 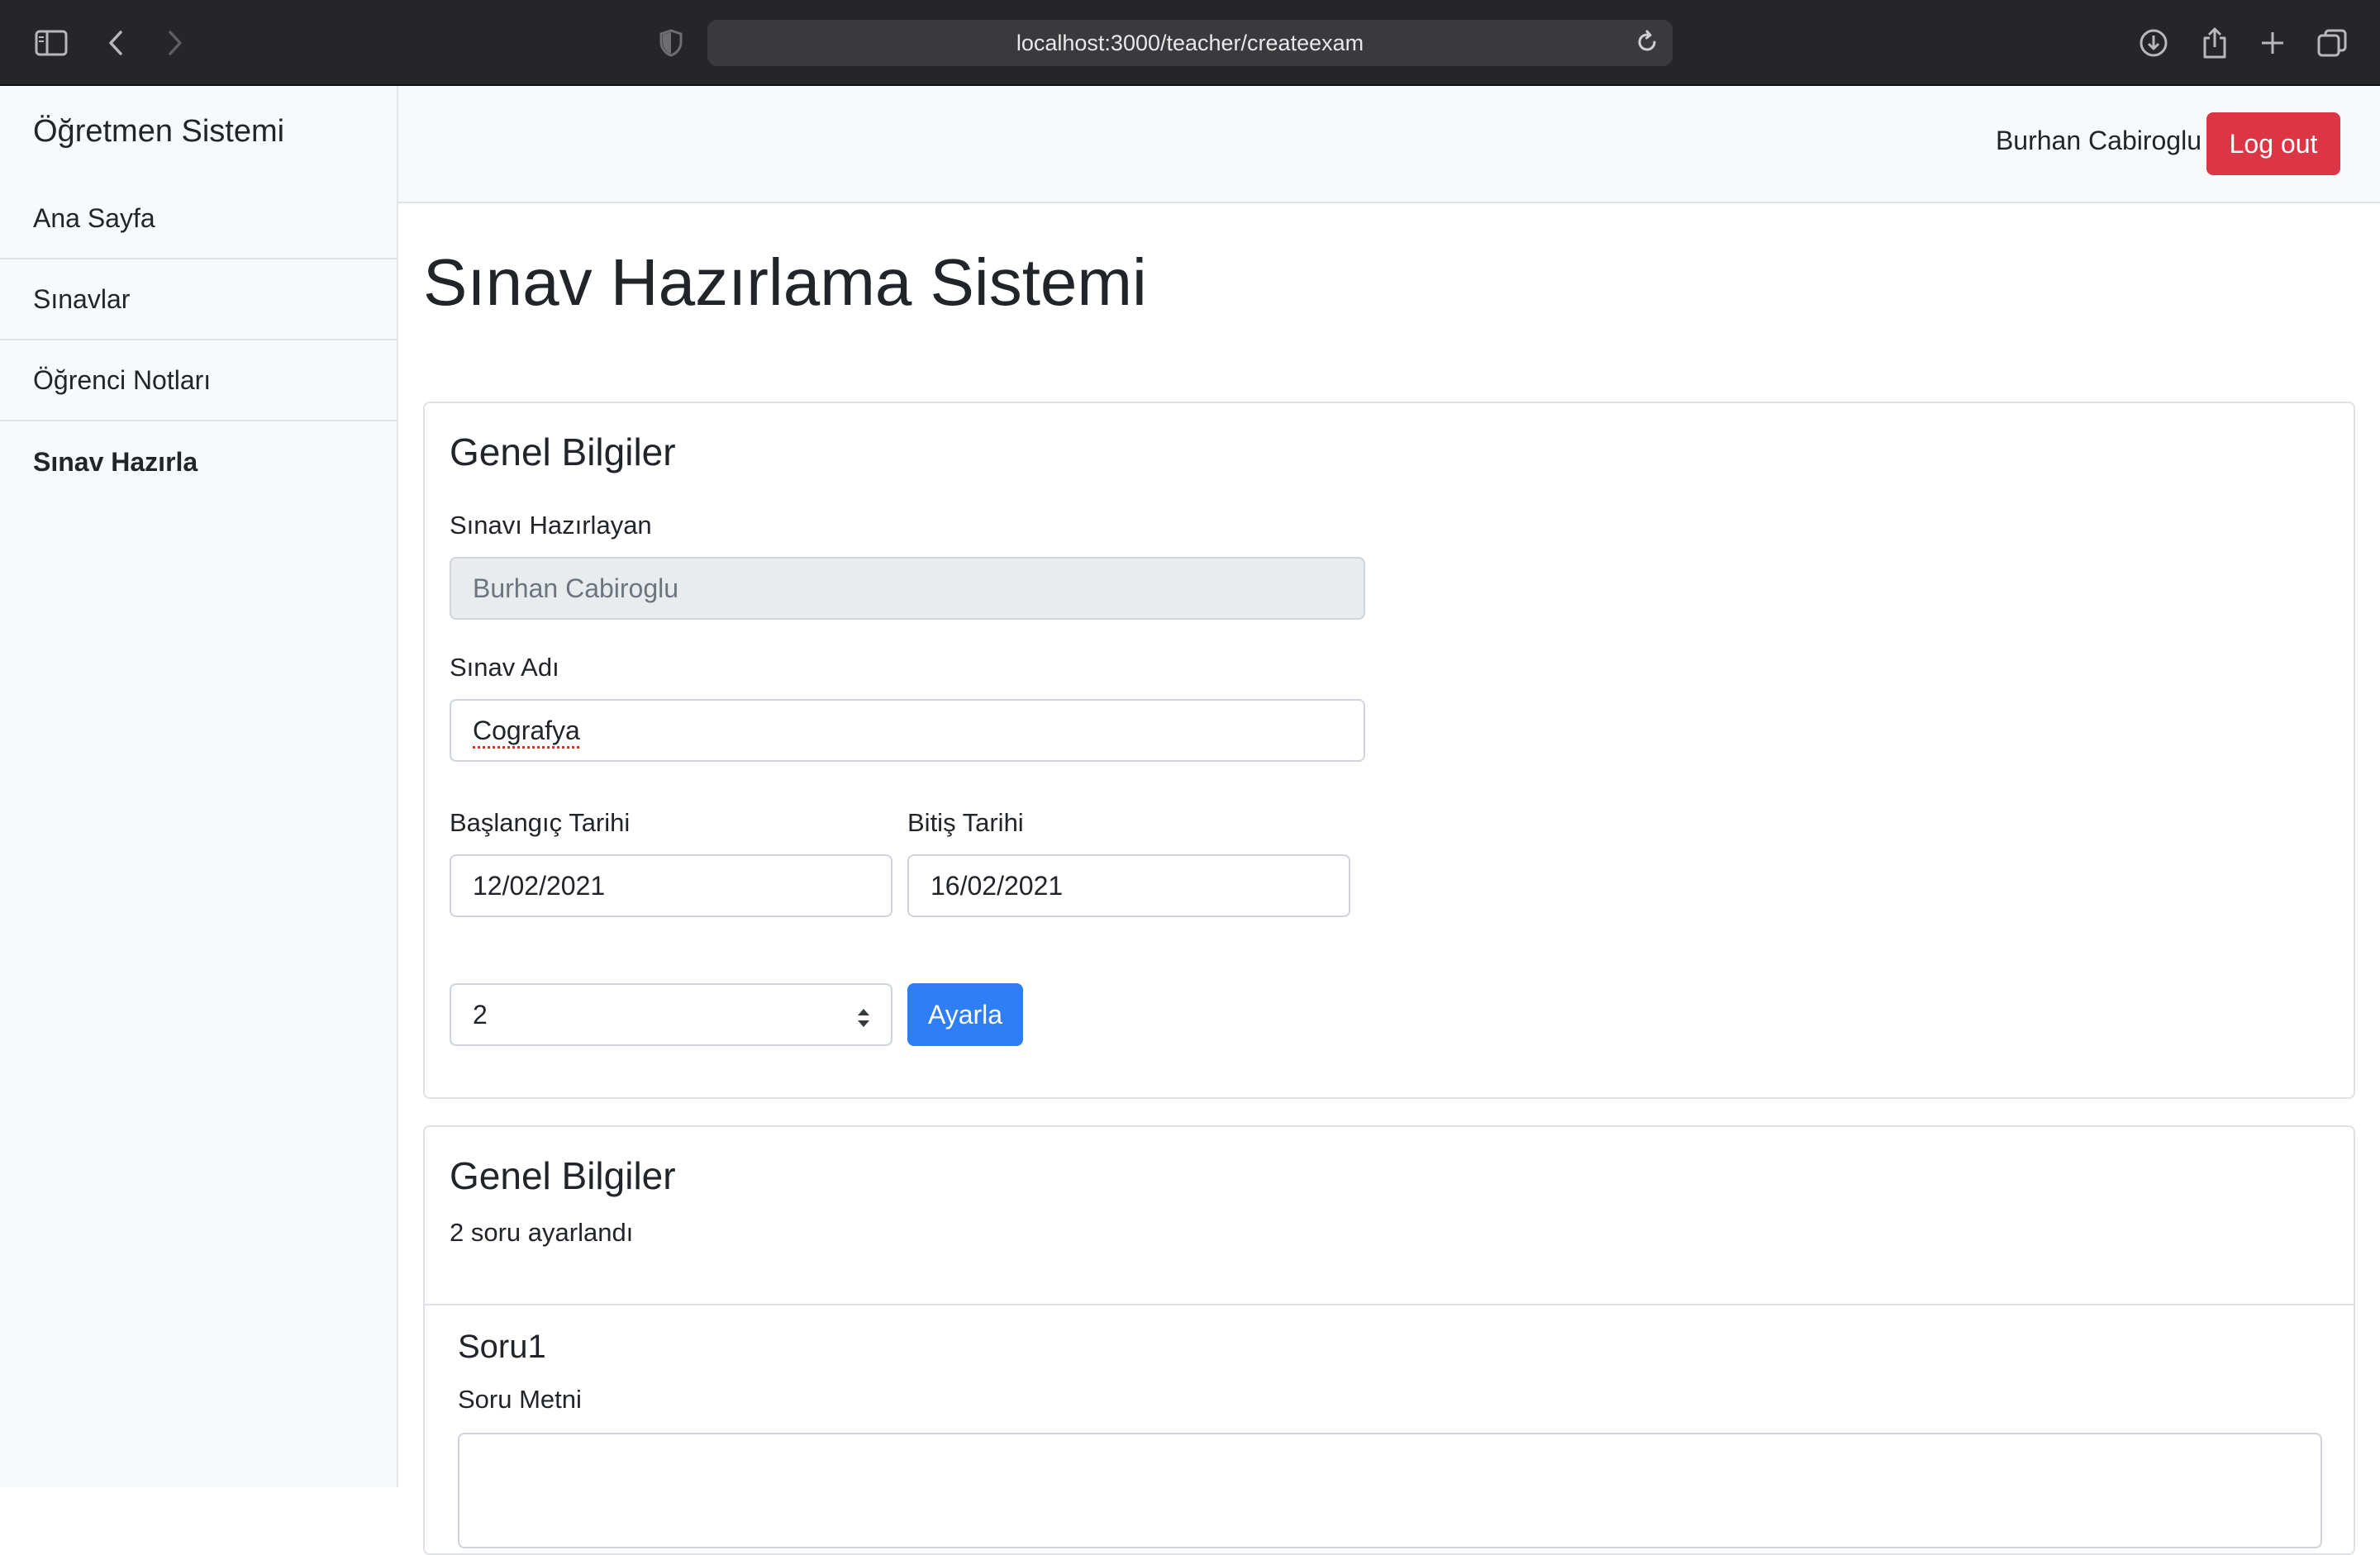 I want to click on questions-status: 2 soru ayarlandı, so click(x=542, y=1232).